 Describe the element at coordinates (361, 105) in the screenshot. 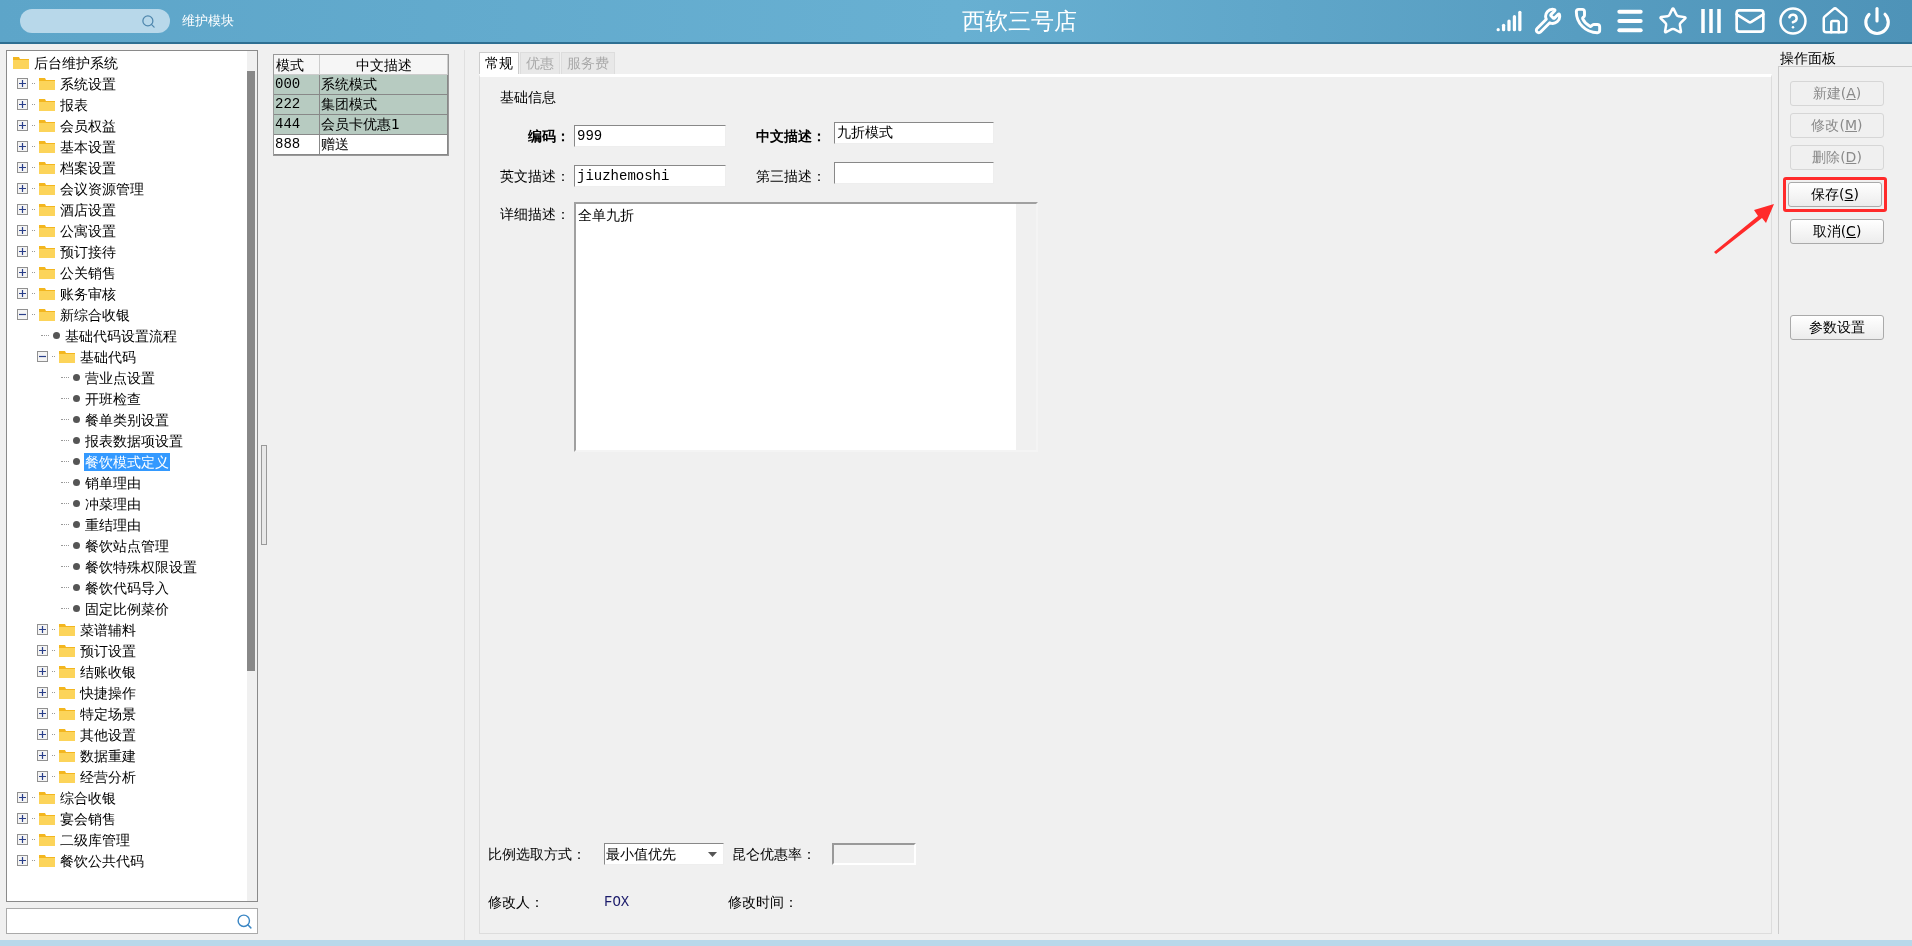

I see `table-row: 222 集团模式` at that location.